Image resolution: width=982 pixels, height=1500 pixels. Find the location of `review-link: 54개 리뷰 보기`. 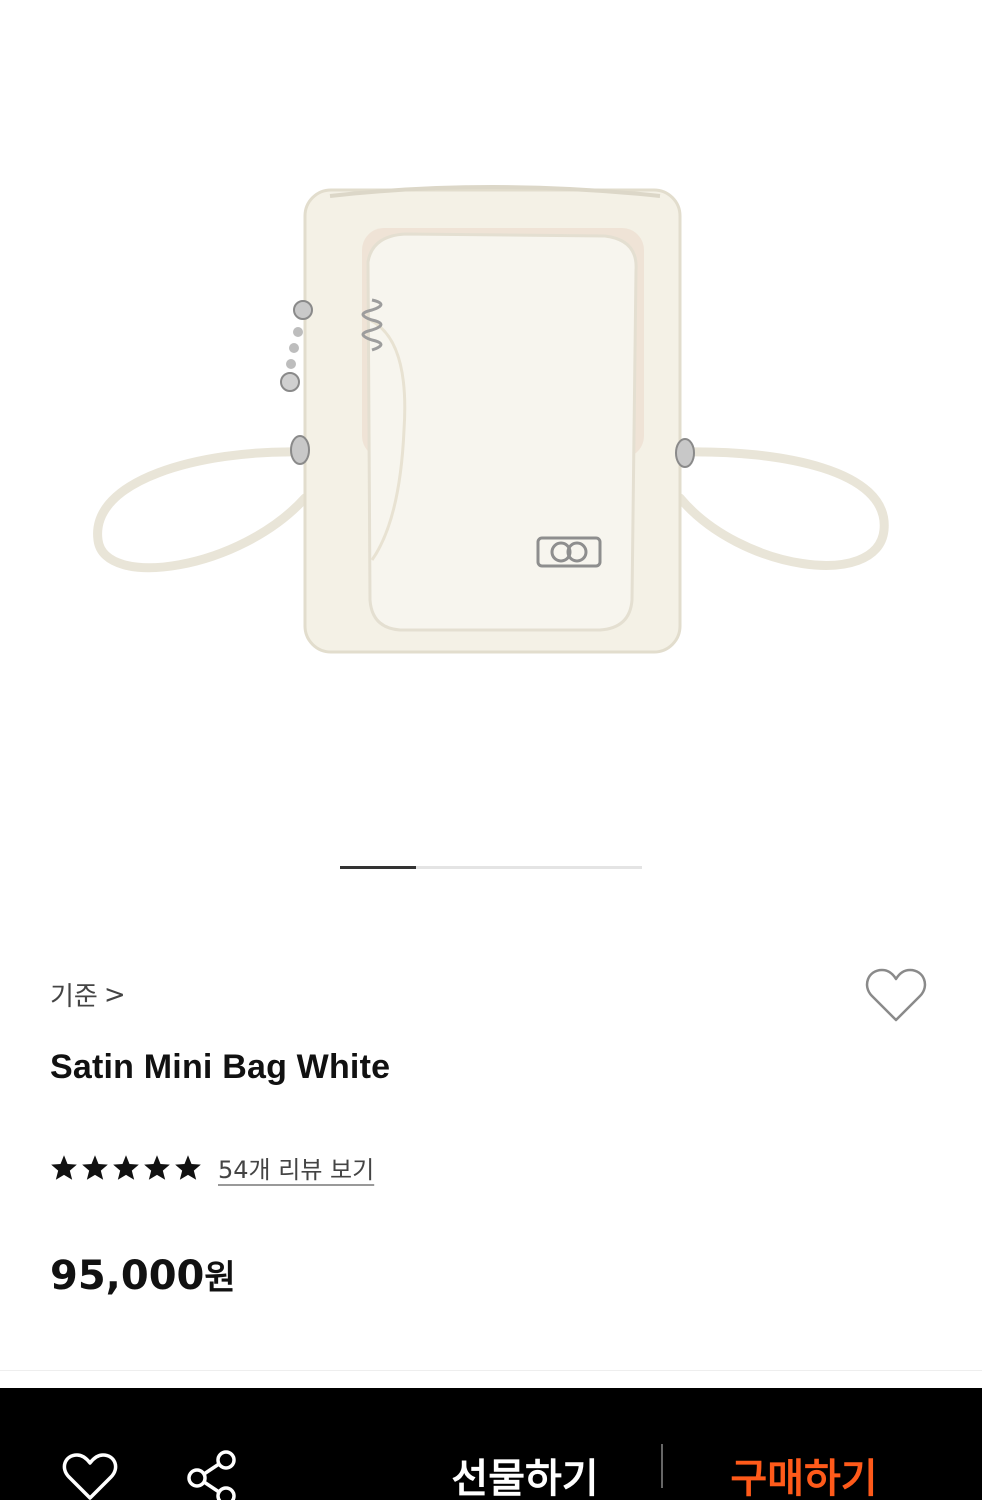

review-link: 54개 리뷰 보기 is located at coordinates (296, 1167).